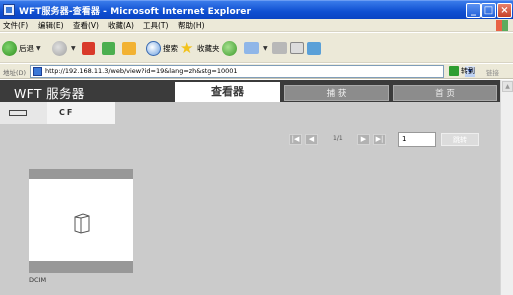  Describe the element at coordinates (454, 71) in the screenshot. I see `go-arrow-icon` at that location.